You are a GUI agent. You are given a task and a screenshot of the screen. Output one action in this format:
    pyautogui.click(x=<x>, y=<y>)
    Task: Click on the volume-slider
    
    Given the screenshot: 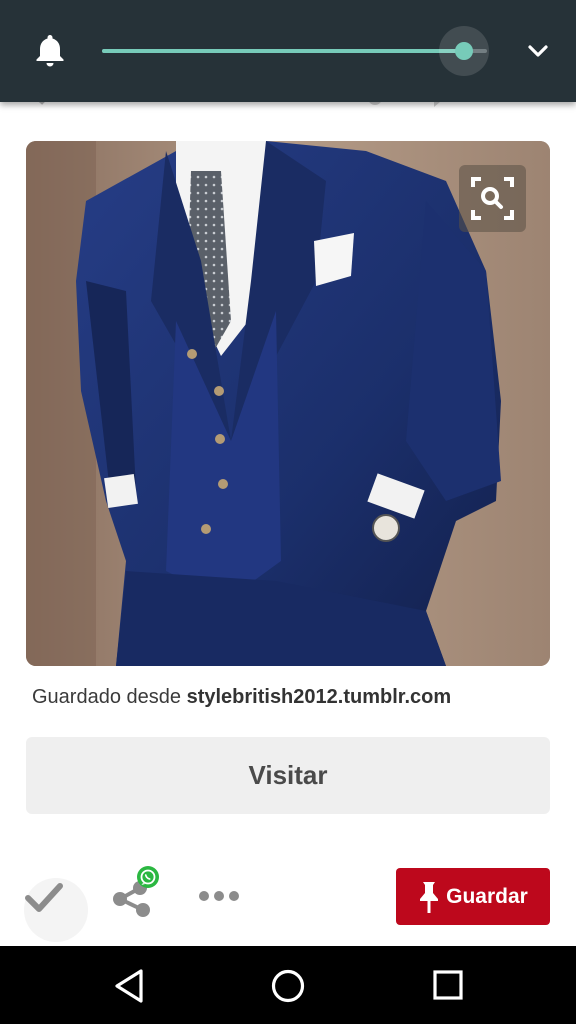 What is the action you would take?
    pyautogui.click(x=307, y=51)
    